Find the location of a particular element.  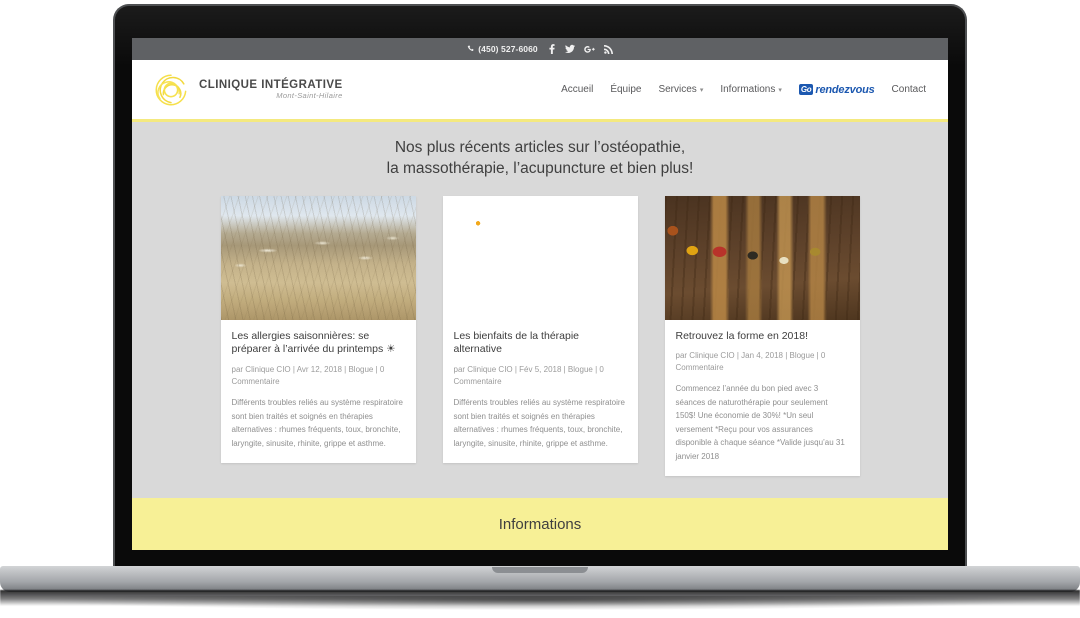

brand-logo: CLINIQUE INTÉGRATIVE Mont-Saint-Hilaire is located at coordinates (247, 90).